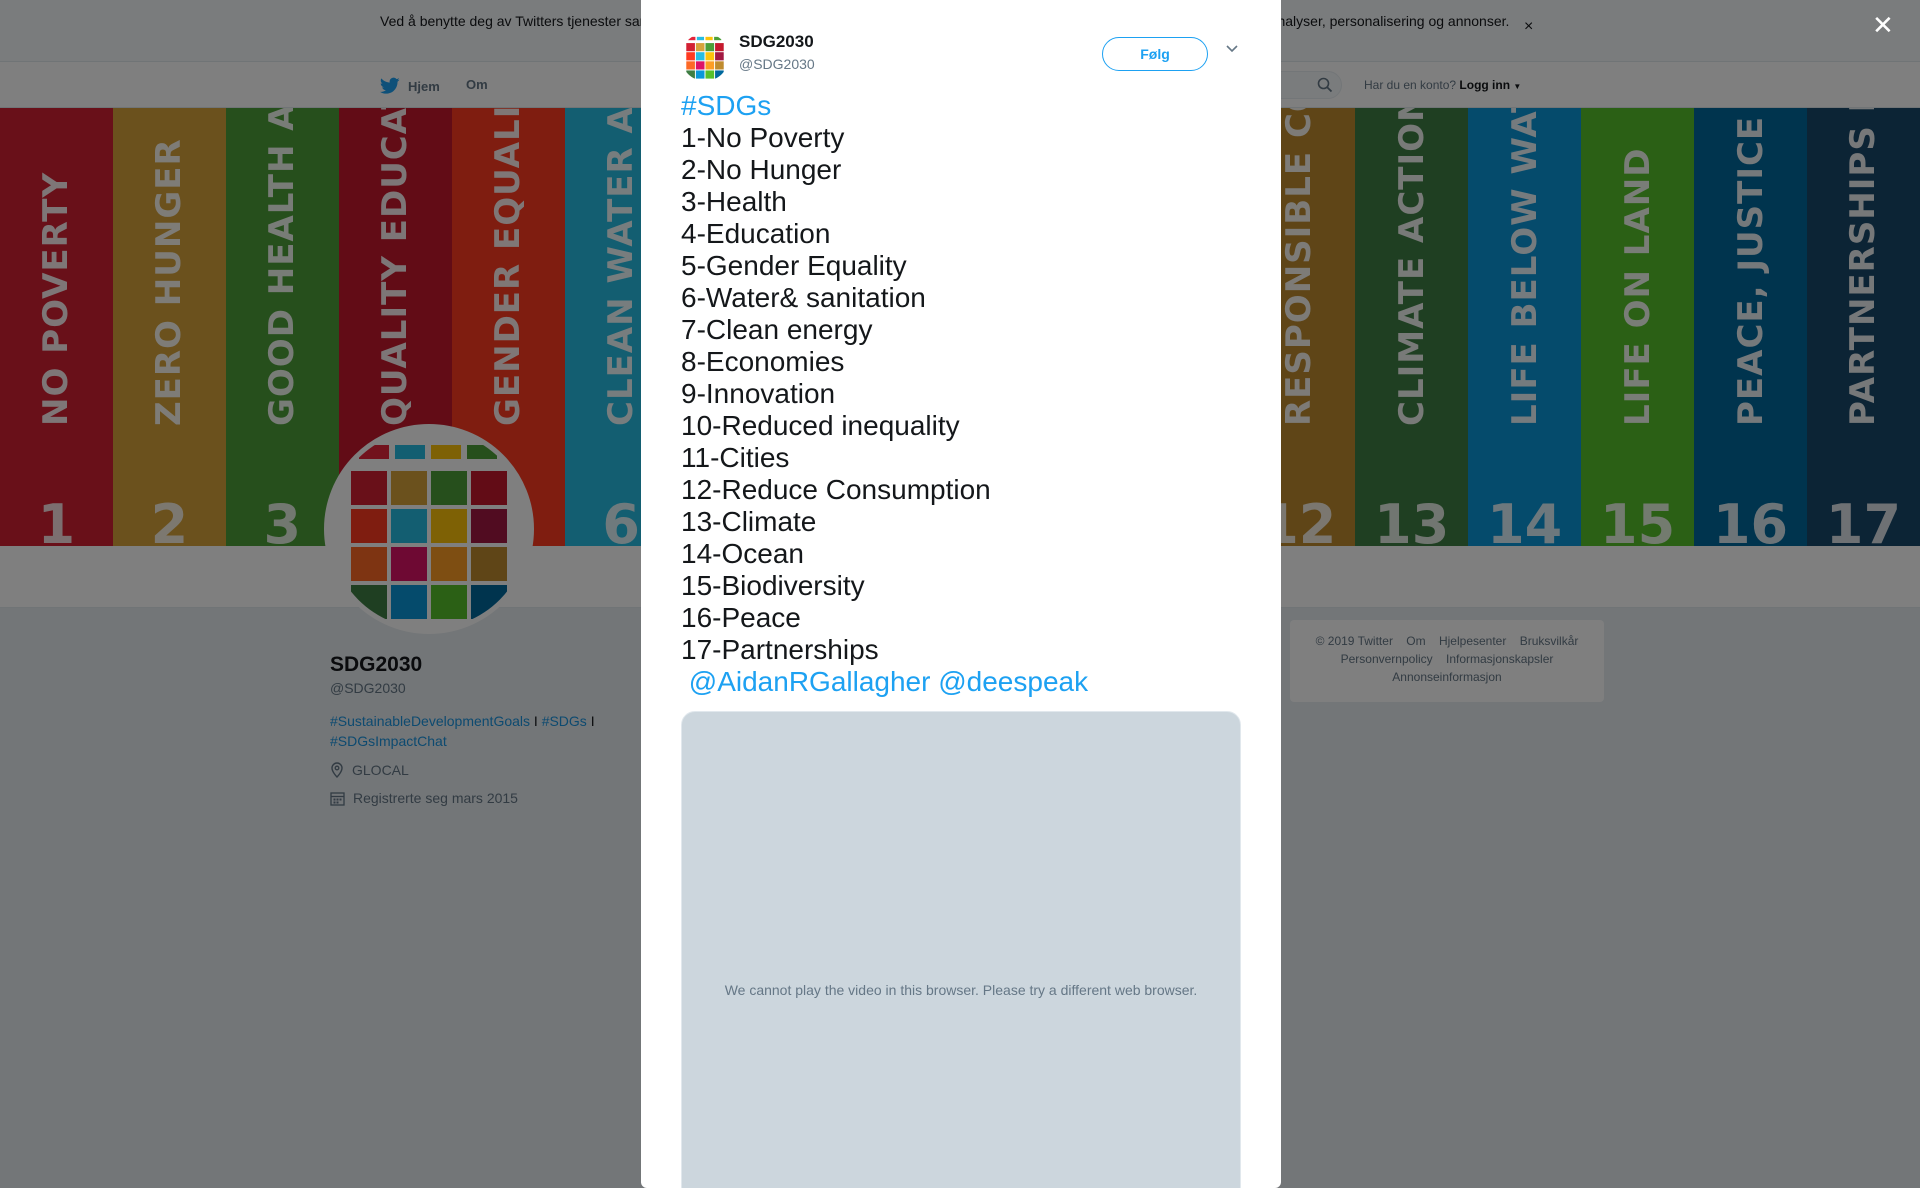  Describe the element at coordinates (734, 201) in the screenshot. I see `tweet-goal-line: 3-Health` at that location.